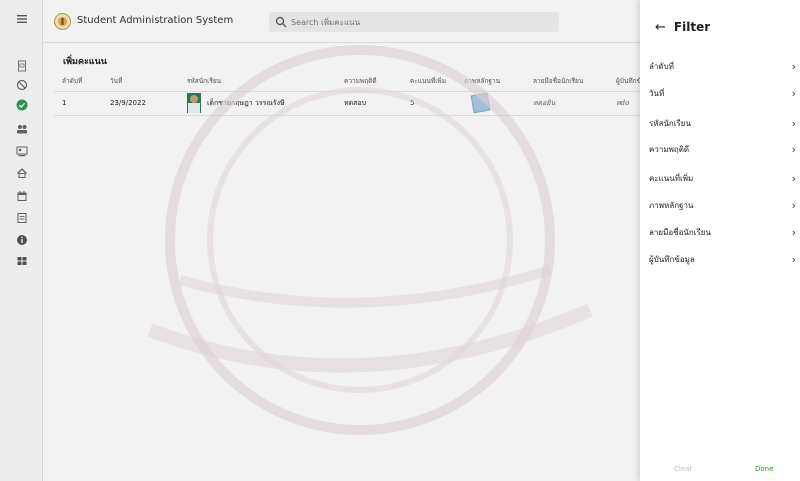 Image resolution: width=800 pixels, height=481 pixels. I want to click on filter-item-label: ลำดับที่, so click(661, 66).